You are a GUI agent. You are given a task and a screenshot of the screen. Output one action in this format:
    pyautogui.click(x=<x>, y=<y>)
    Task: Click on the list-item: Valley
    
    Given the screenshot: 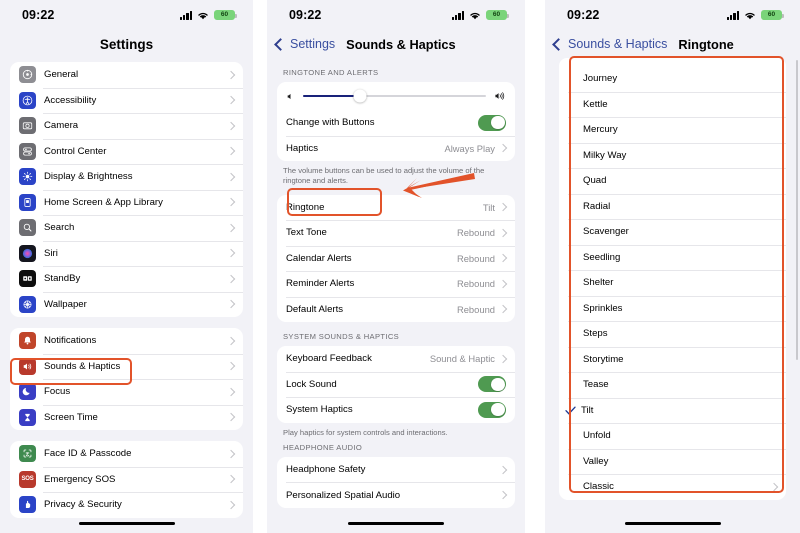 What is the action you would take?
    pyautogui.click(x=672, y=461)
    